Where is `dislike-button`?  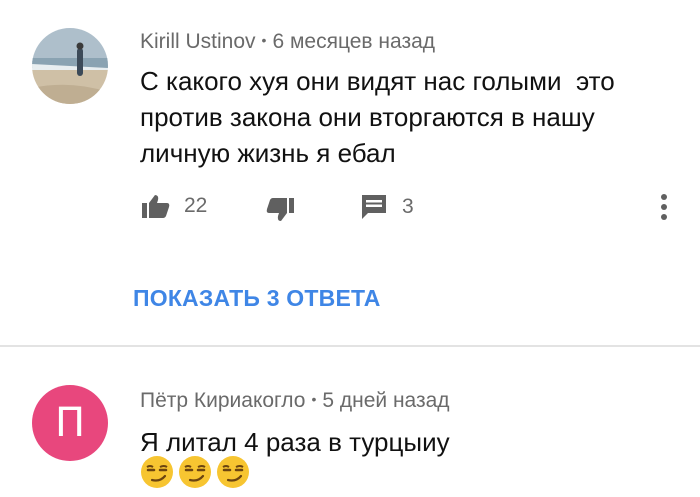
dislike-button is located at coordinates (280, 210).